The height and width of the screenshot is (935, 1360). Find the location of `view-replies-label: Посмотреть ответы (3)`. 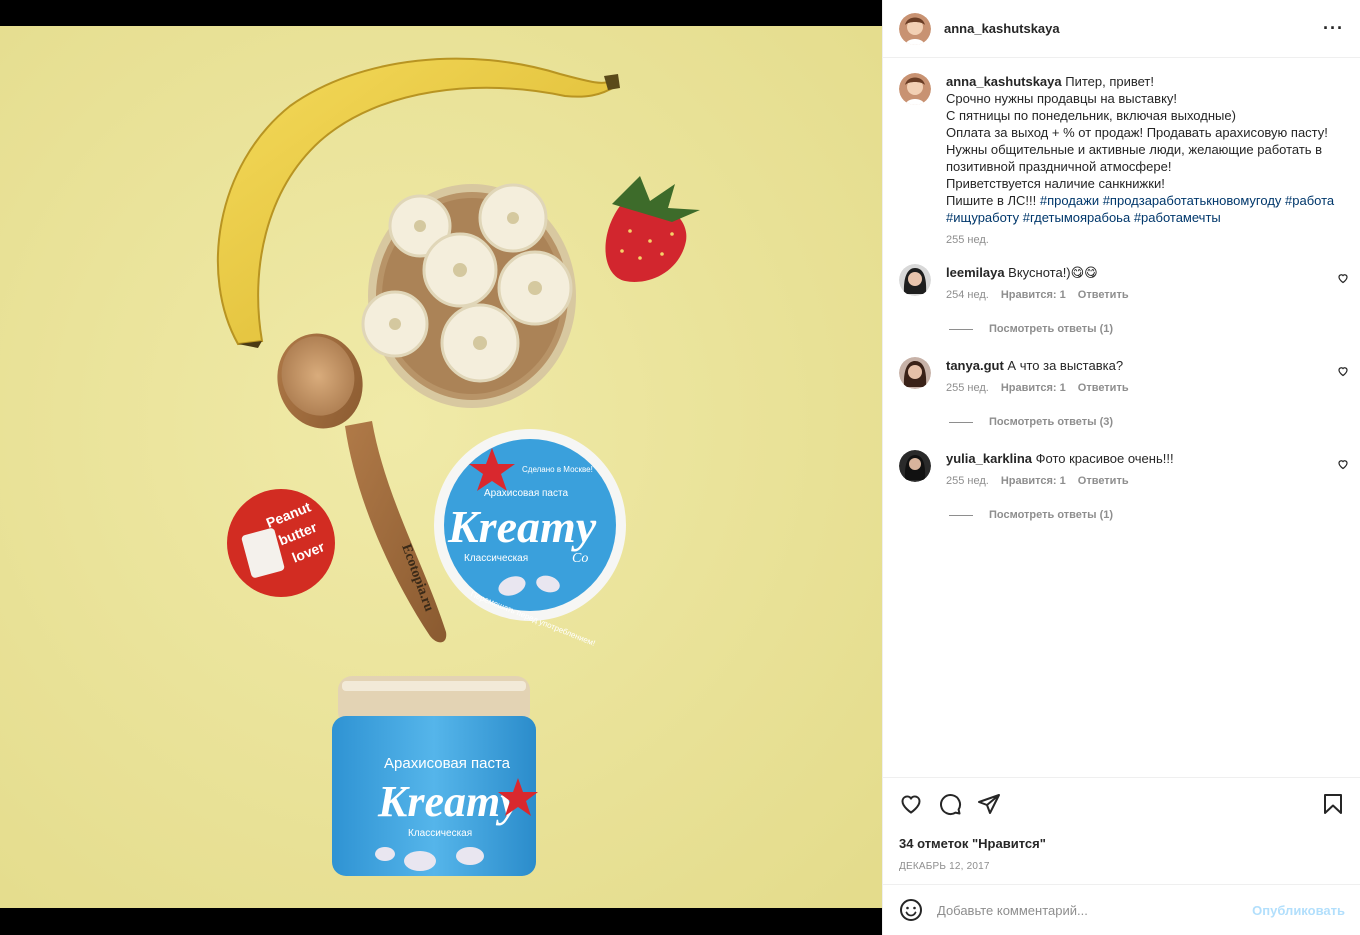

view-replies-label: Посмотреть ответы (3) is located at coordinates (1051, 422).